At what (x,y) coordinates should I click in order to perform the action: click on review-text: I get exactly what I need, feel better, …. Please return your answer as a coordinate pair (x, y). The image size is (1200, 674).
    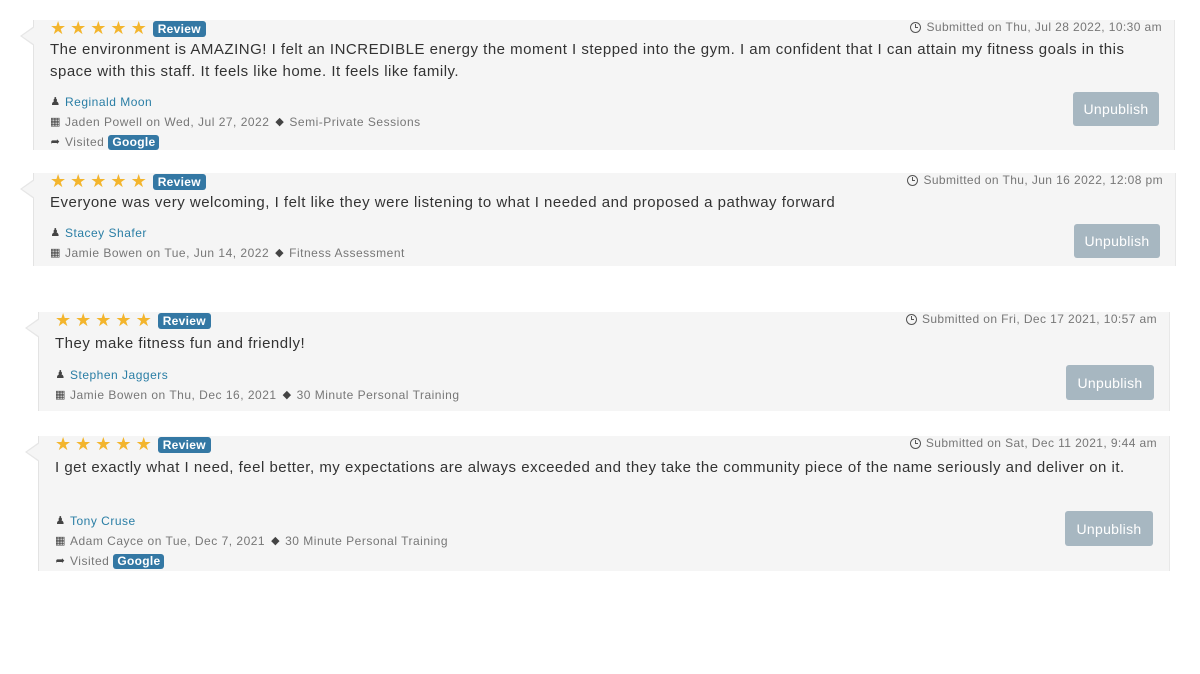
    Looking at the image, I should click on (590, 467).